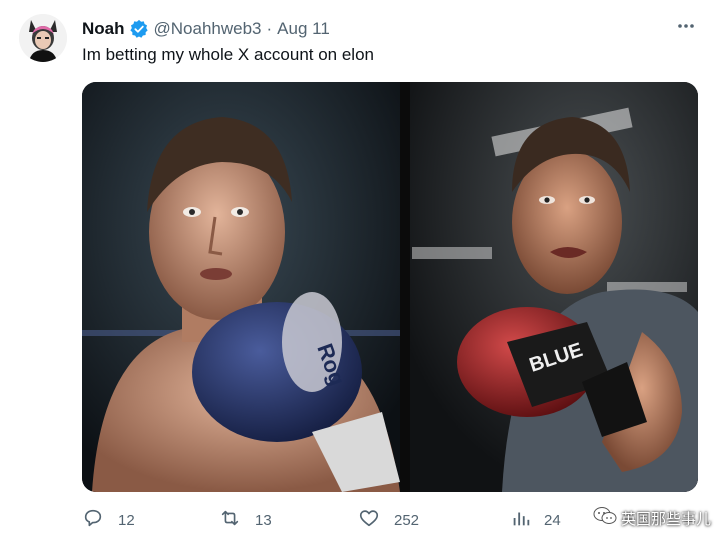 This screenshot has height=545, width=719. I want to click on reply-count: 12, so click(126, 520).